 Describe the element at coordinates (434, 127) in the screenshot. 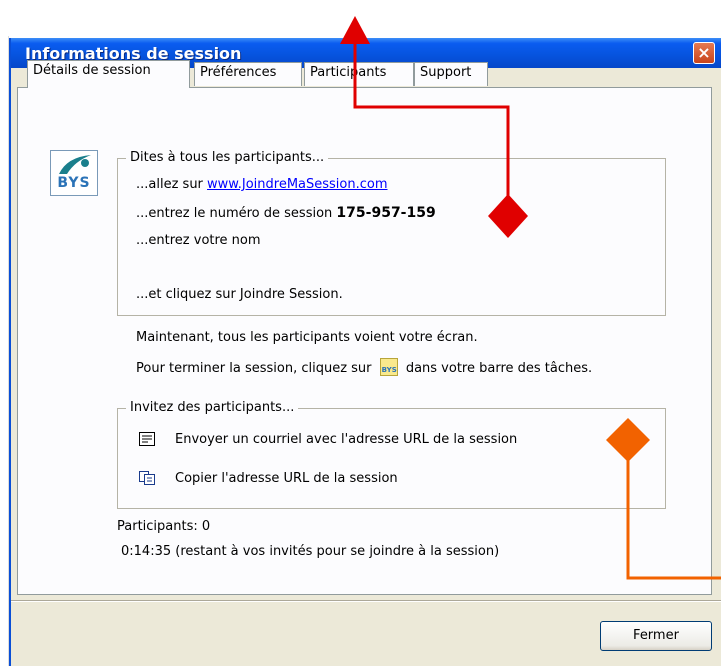

I see `red-annotation-arrow` at that location.